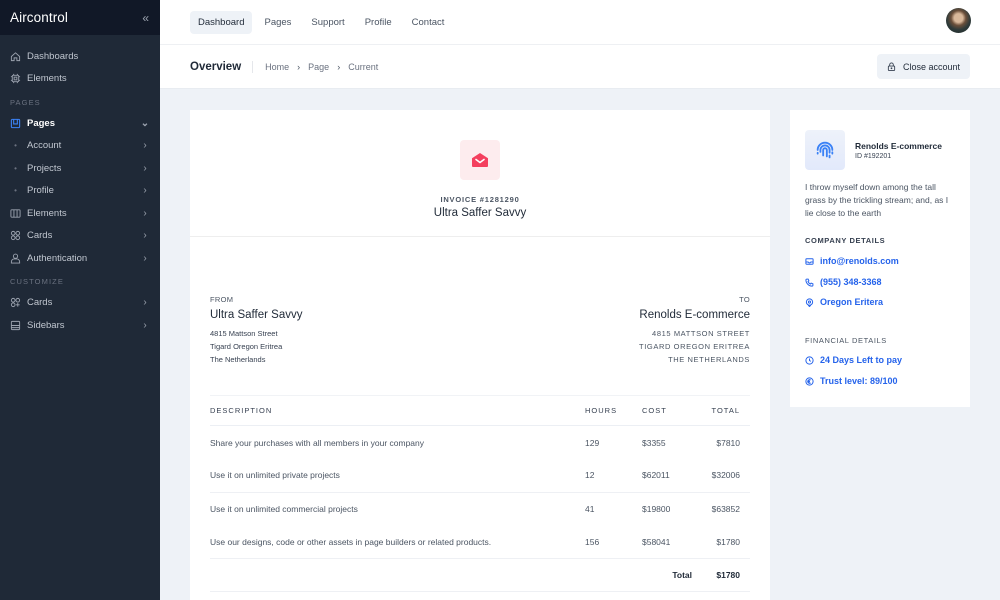  I want to click on sidebar-item-elements-2: Elements ›, so click(80, 213).